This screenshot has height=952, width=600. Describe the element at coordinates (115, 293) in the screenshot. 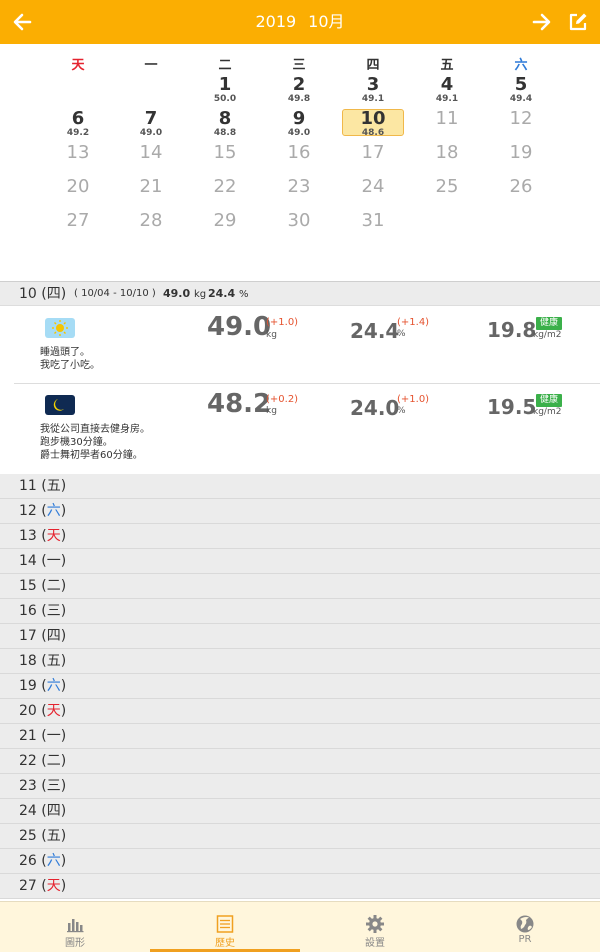

I see `summary-range: ( 10/04 - 10/10 )` at that location.